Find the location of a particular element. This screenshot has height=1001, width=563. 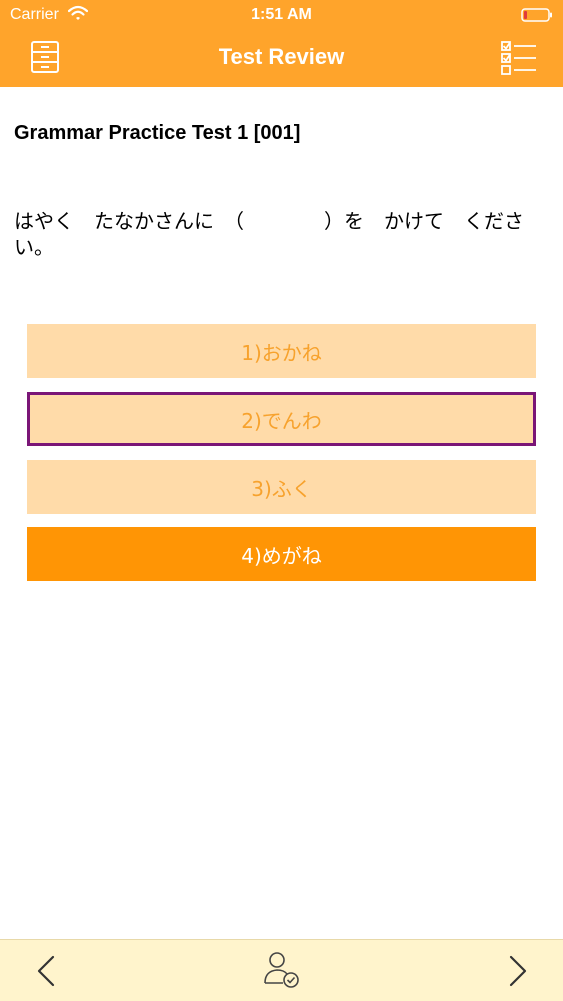

answer-option-2: 2)でんわ is located at coordinates (281, 419).